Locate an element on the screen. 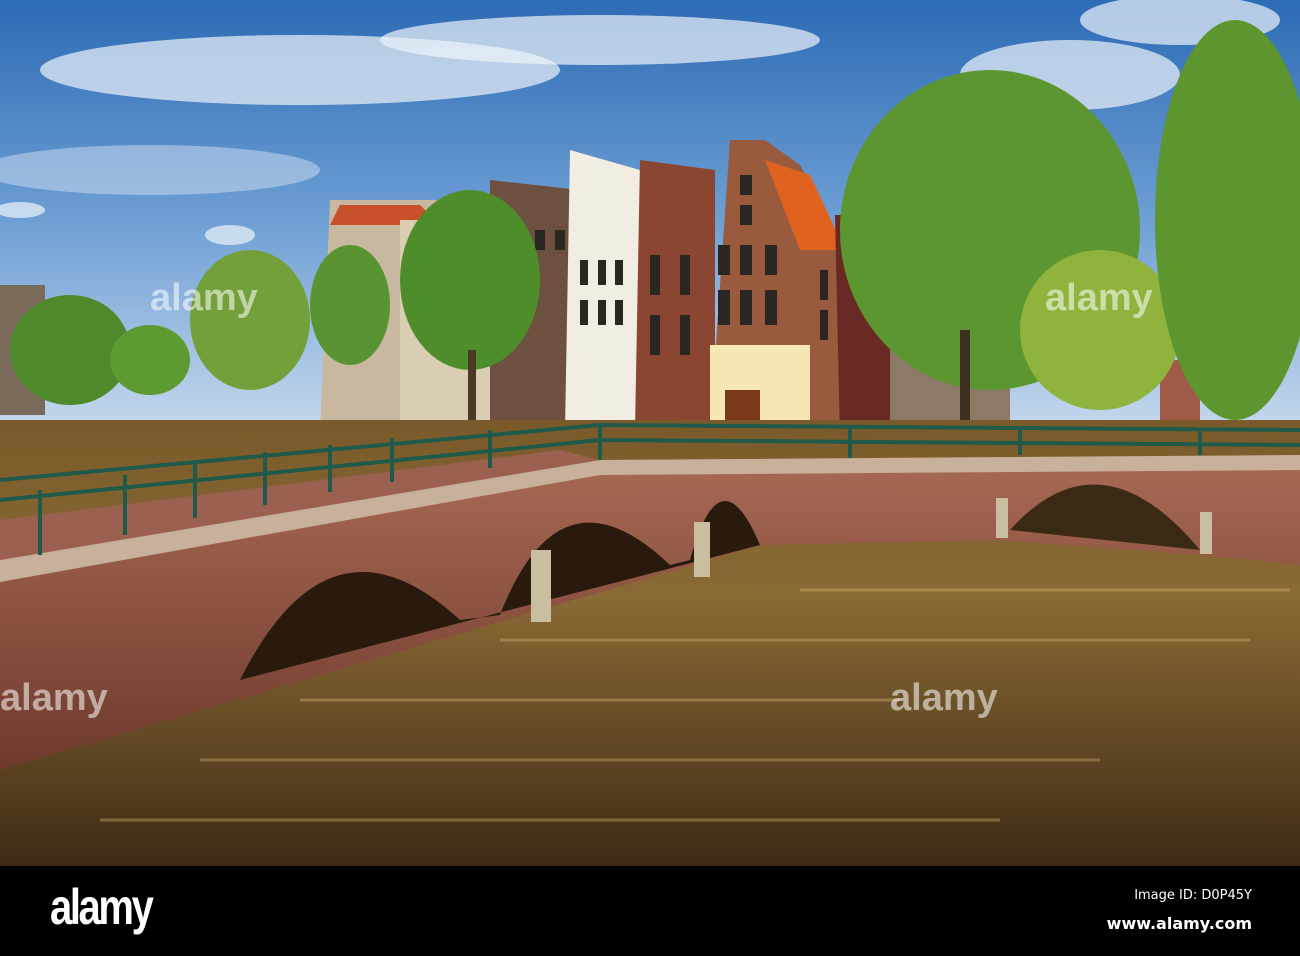  website-link: www.alamy.com is located at coordinates (1179, 923).